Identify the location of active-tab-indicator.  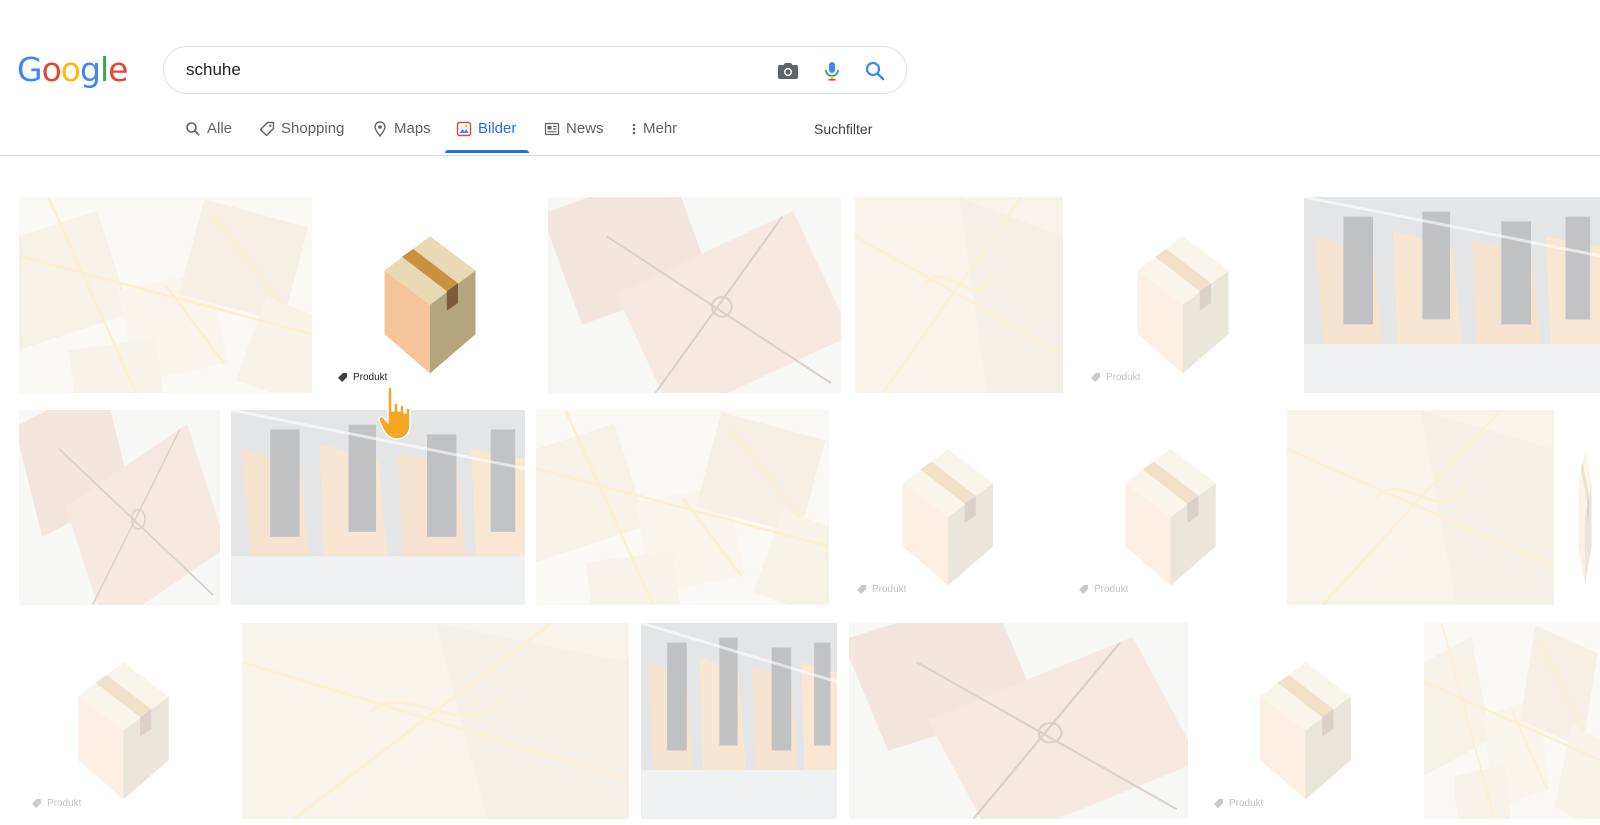
(487, 151).